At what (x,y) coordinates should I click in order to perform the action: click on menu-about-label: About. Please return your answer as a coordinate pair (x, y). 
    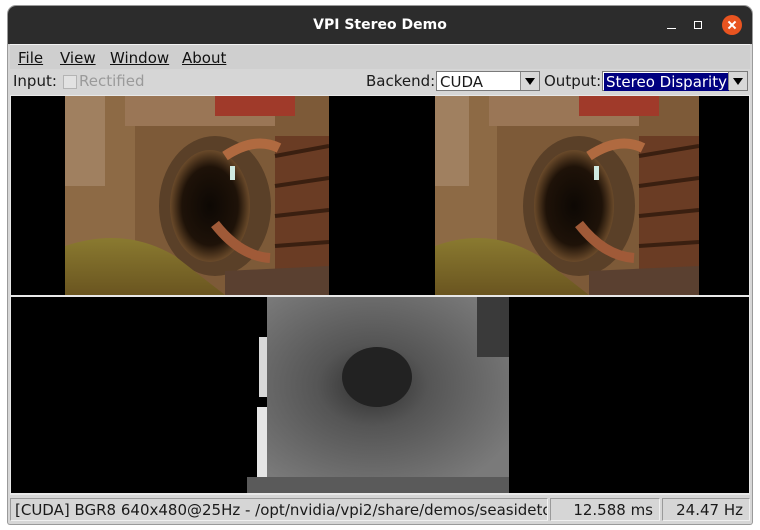
    Looking at the image, I should click on (204, 58).